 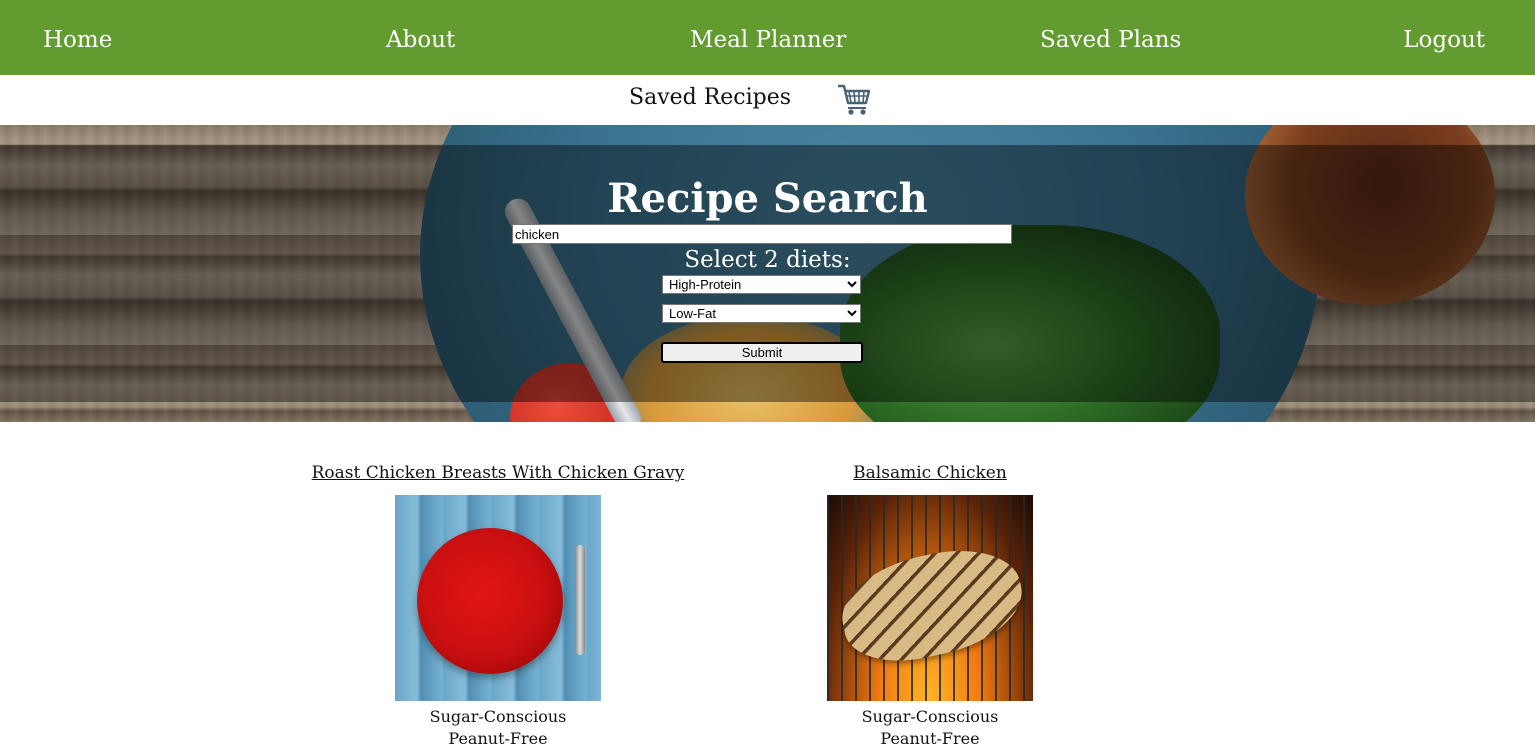 What do you see at coordinates (420, 37) in the screenshot?
I see `nav-about-link: About` at bounding box center [420, 37].